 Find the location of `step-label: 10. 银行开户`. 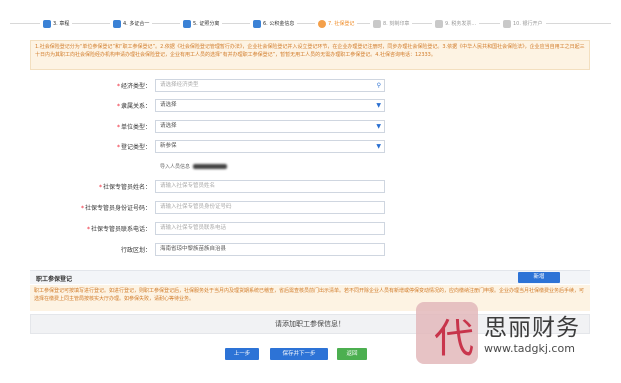

step-label: 10. 银行开户 is located at coordinates (528, 24).